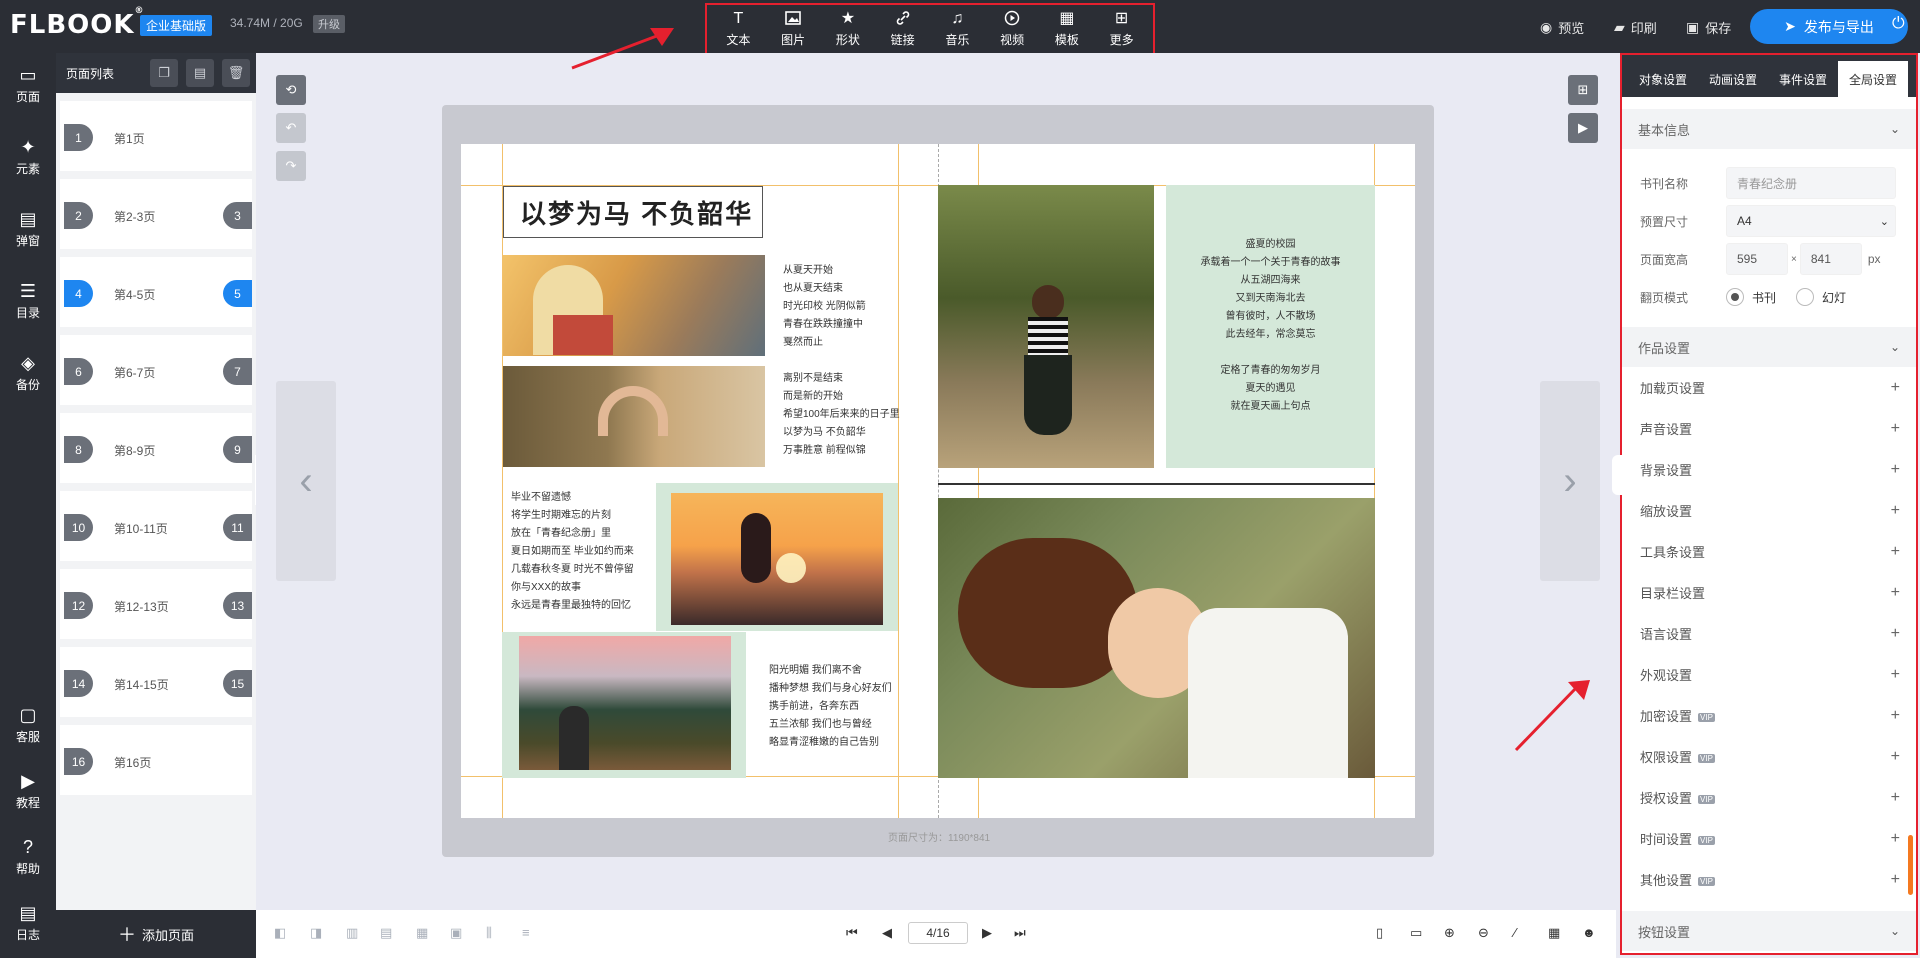 This screenshot has width=1920, height=958. I want to click on next-page-icon: ▶, so click(987, 933).